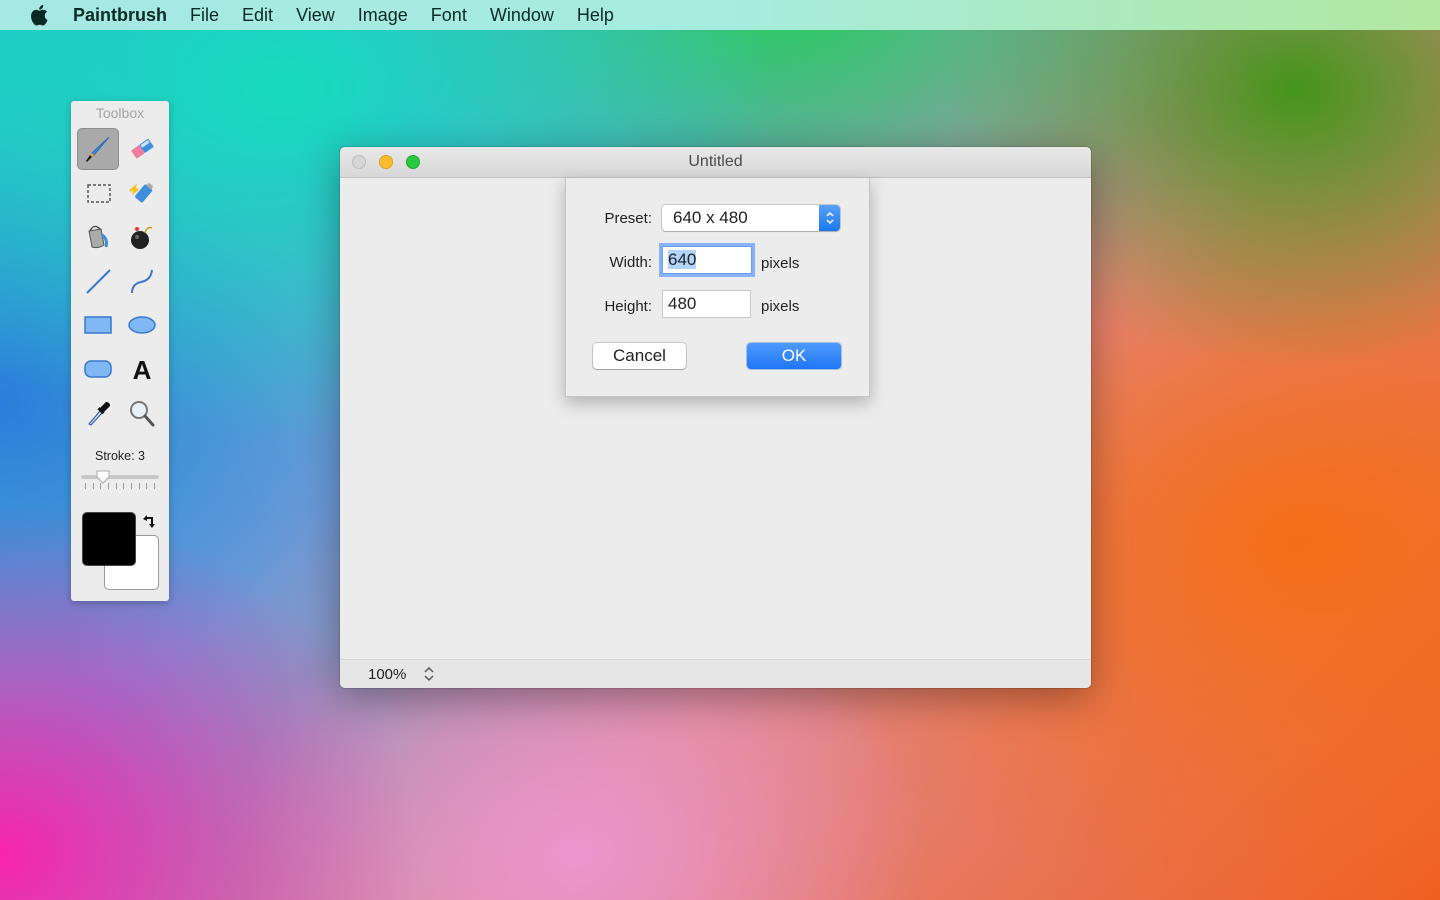  I want to click on menu-app-name: Paintbrush, so click(120, 15).